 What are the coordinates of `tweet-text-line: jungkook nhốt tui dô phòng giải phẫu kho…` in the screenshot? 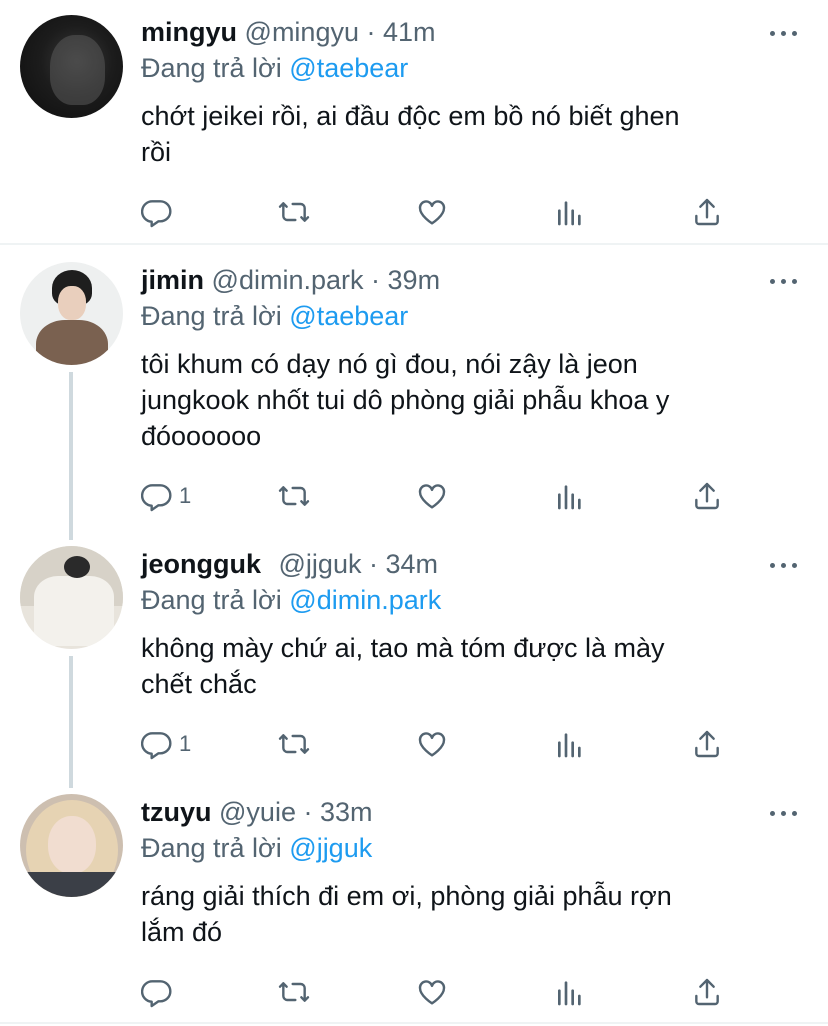 It's located at (405, 400).